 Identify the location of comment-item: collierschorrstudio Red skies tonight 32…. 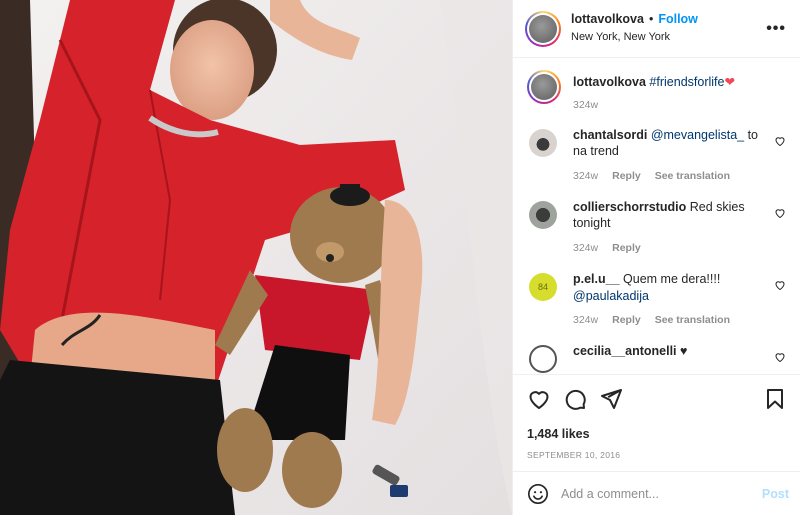
(656, 227).